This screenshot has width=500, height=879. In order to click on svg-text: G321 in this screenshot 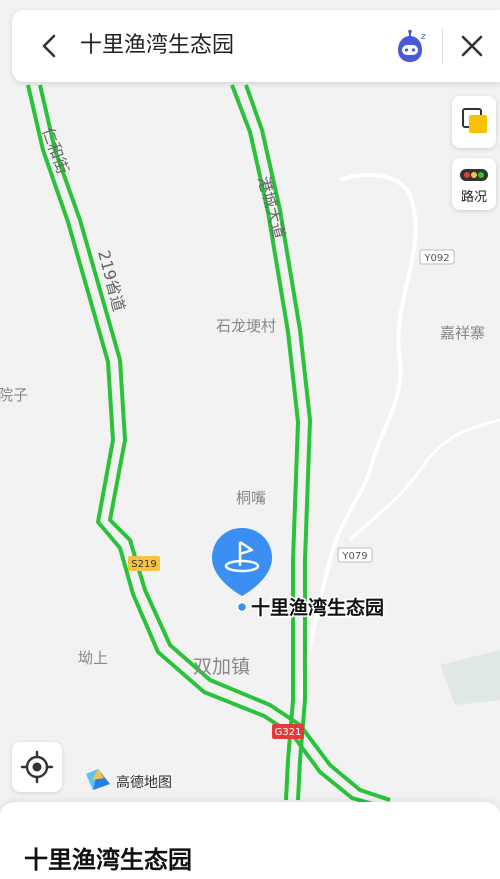, I will do `click(288, 732)`.